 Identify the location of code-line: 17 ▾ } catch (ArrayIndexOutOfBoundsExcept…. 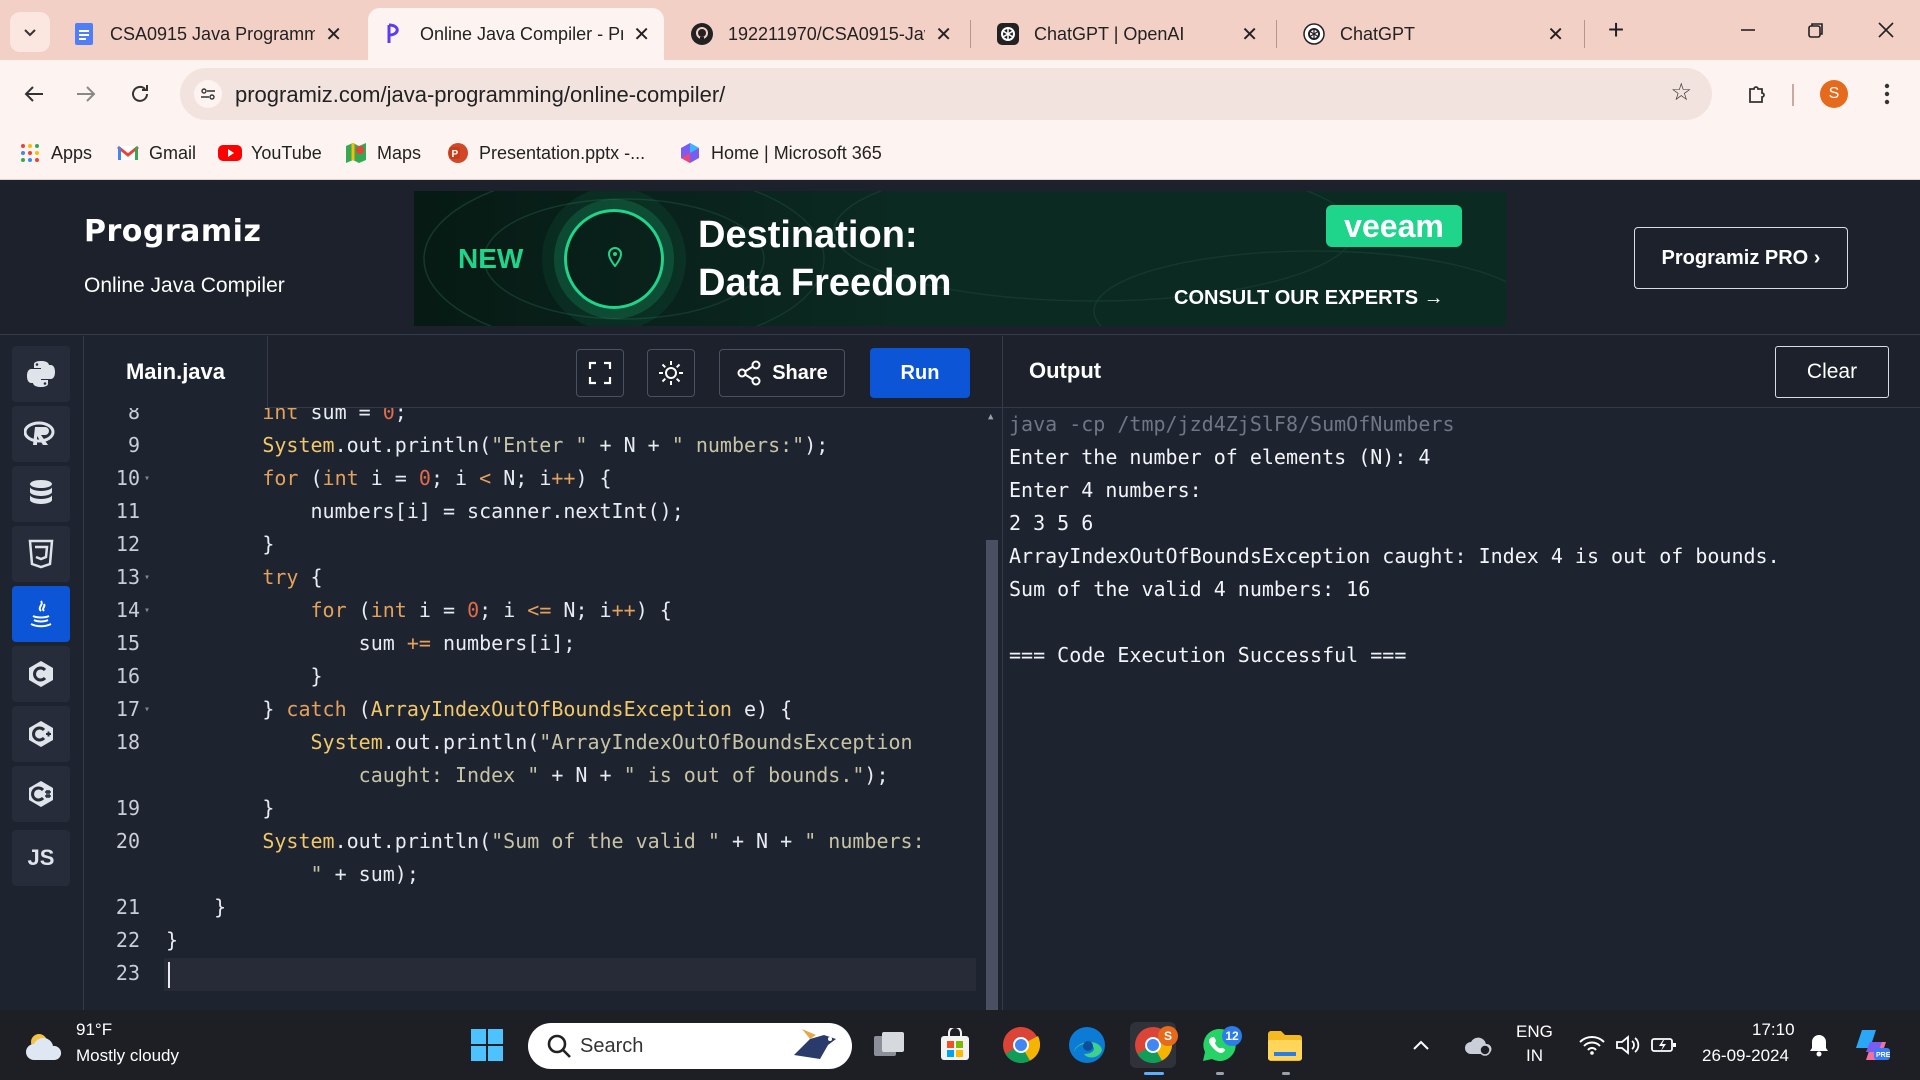
(534, 709).